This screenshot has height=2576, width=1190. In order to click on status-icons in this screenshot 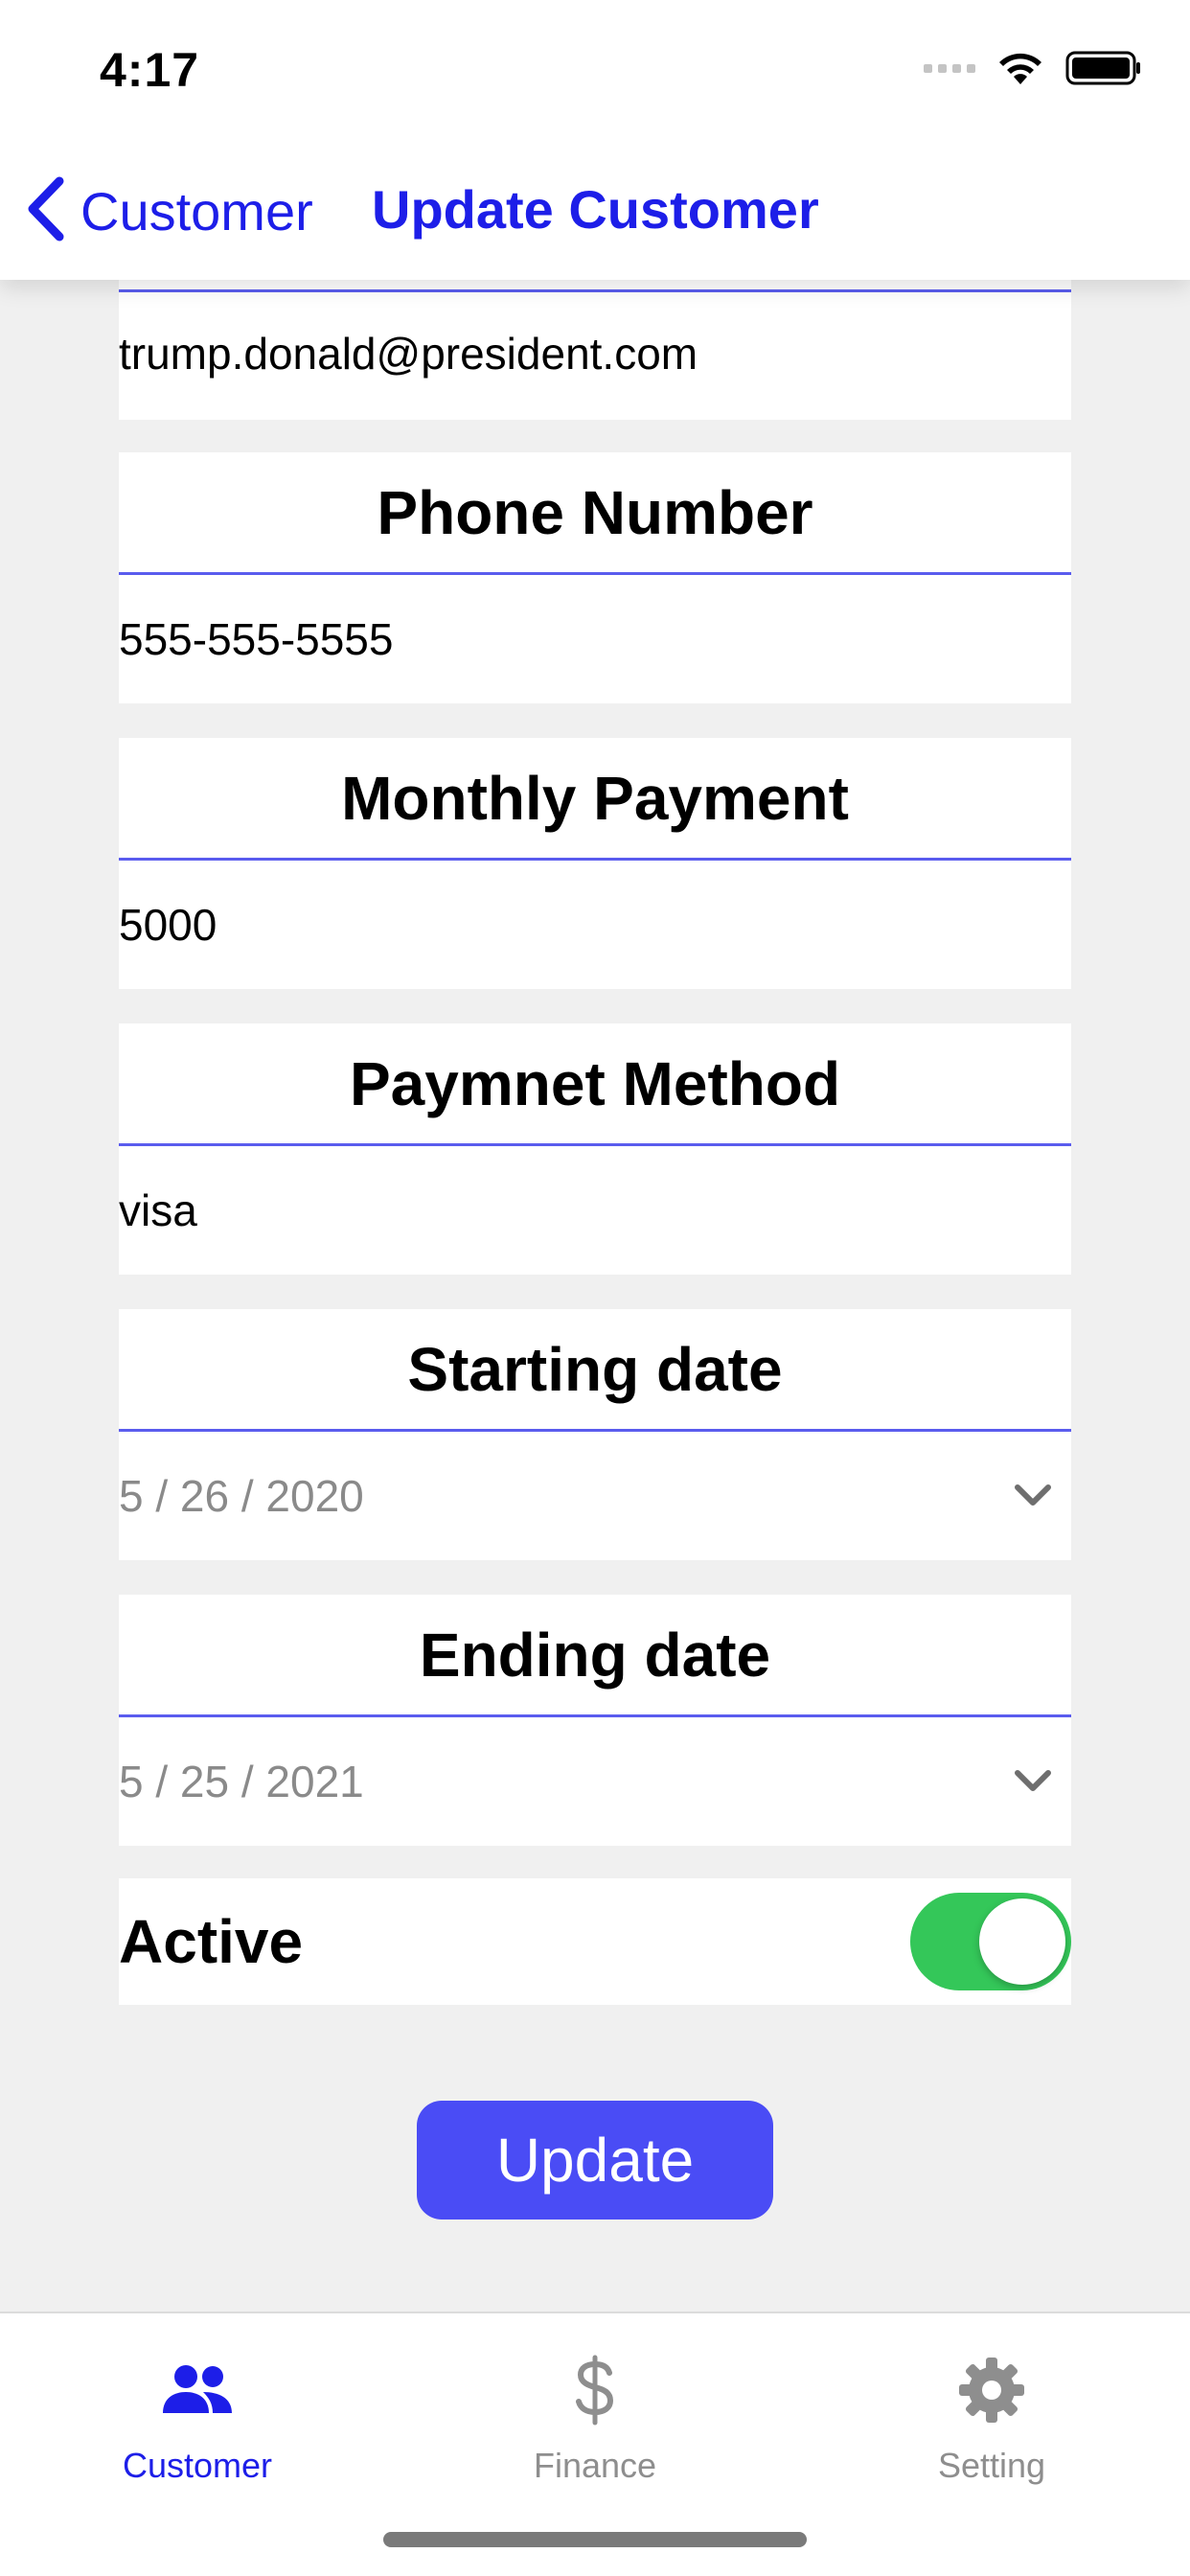, I will do `click(1033, 68)`.